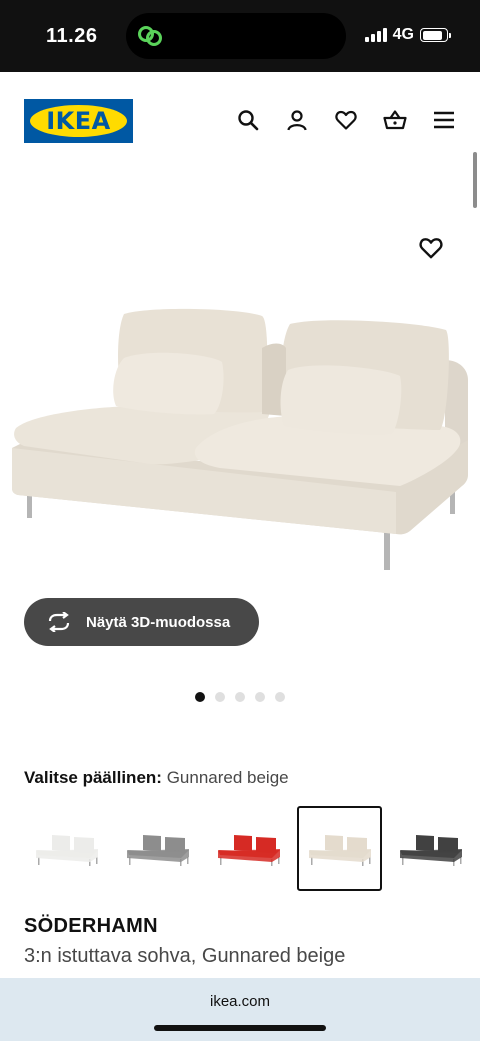  Describe the element at coordinates (185, 956) in the screenshot. I see `product-description: 3:n istuttava sohva, Gunnared beige` at that location.